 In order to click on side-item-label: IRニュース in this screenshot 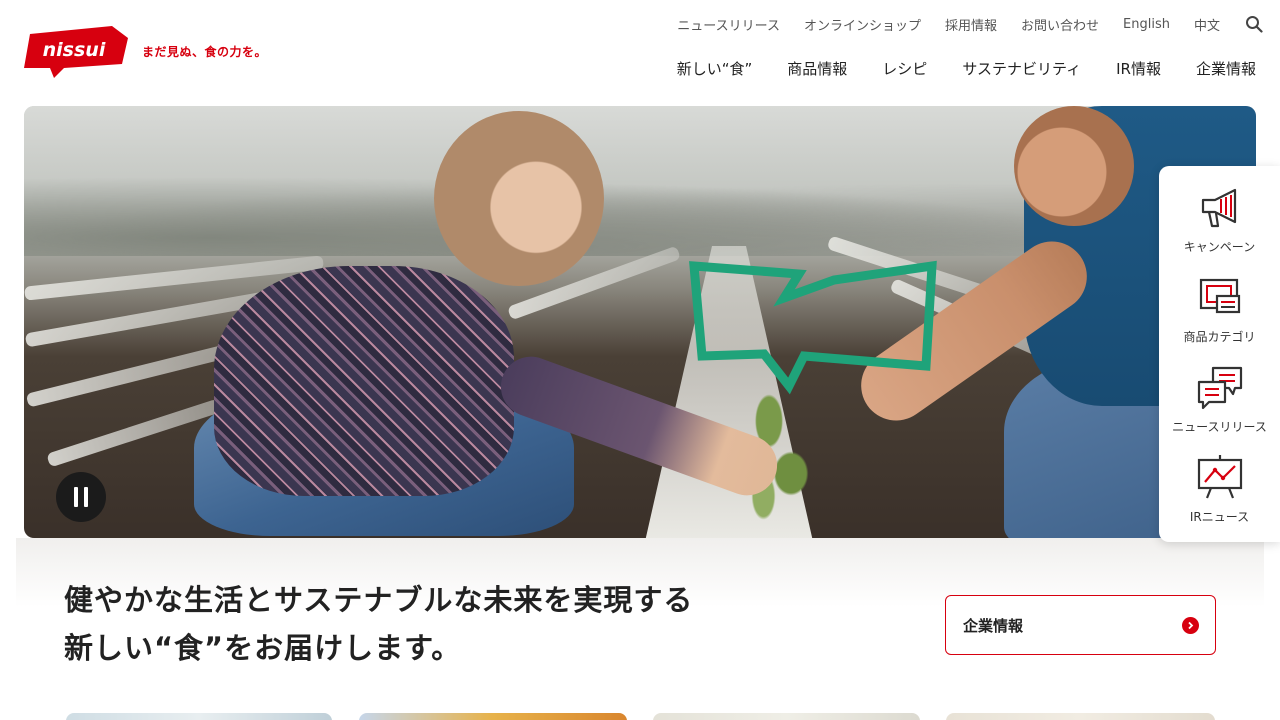, I will do `click(1219, 517)`.